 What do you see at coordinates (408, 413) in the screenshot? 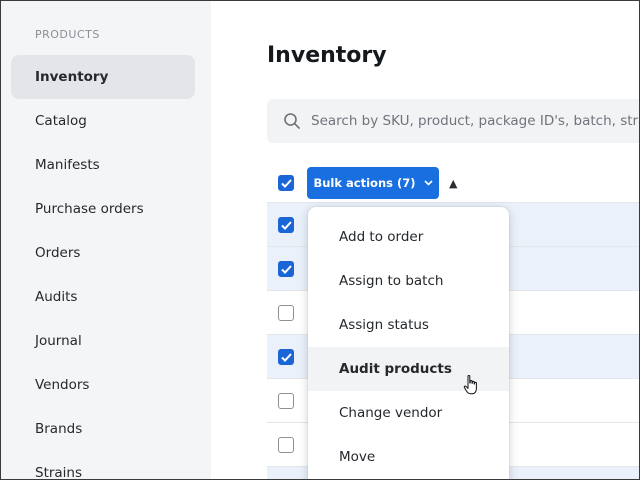
I see `menu-item-change-vendor: Change vendor` at bounding box center [408, 413].